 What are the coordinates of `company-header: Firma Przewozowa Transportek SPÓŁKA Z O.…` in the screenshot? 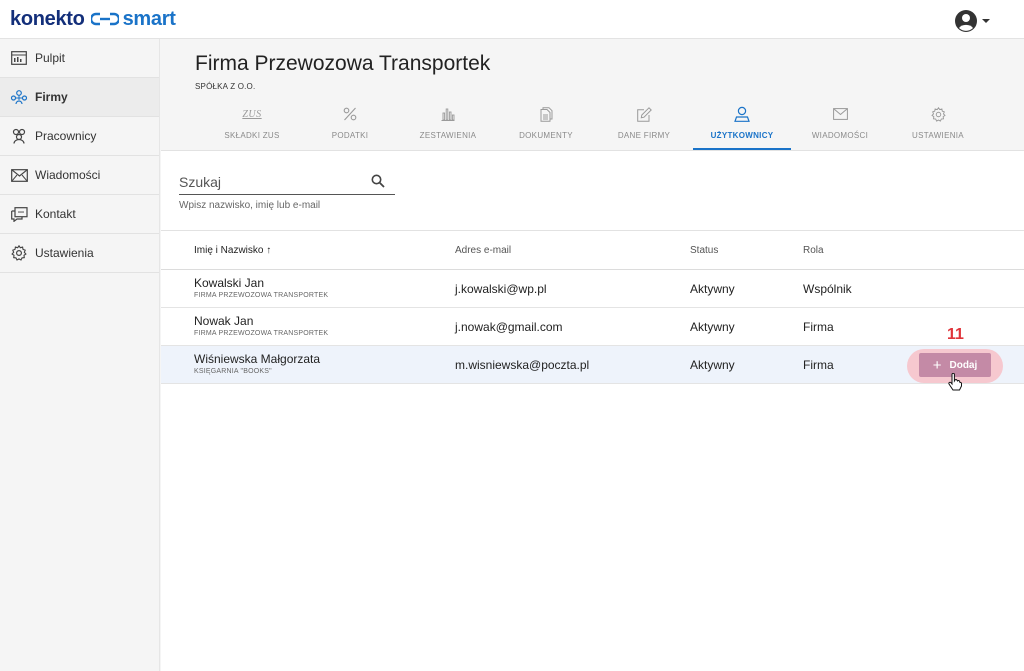 It's located at (592, 95).